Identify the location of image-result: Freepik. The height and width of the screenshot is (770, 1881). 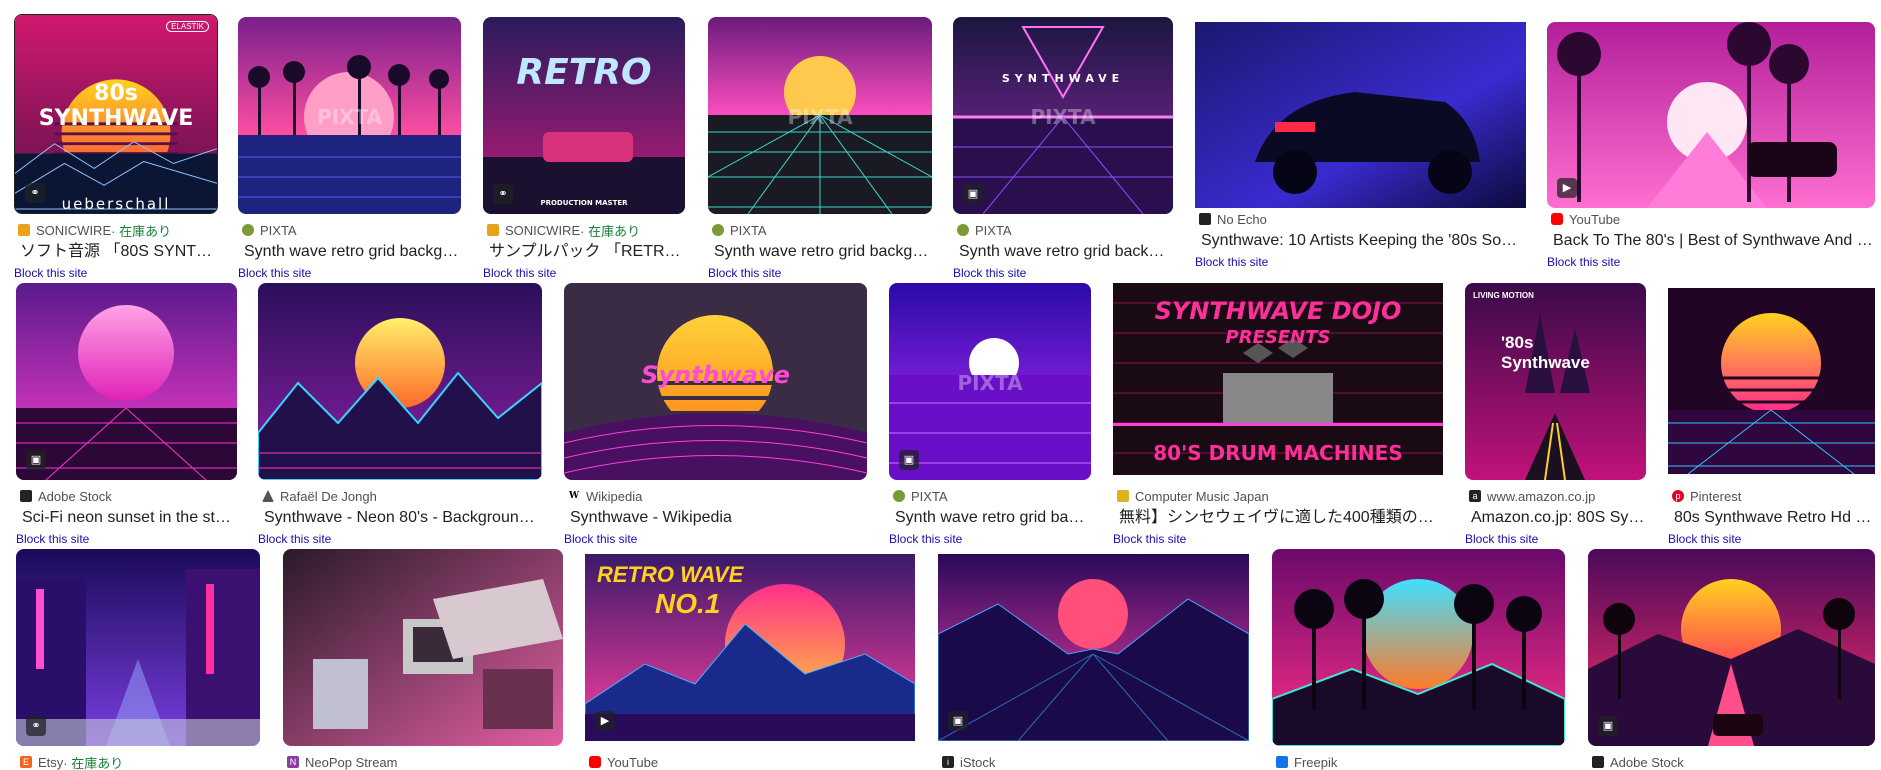
(1418, 659).